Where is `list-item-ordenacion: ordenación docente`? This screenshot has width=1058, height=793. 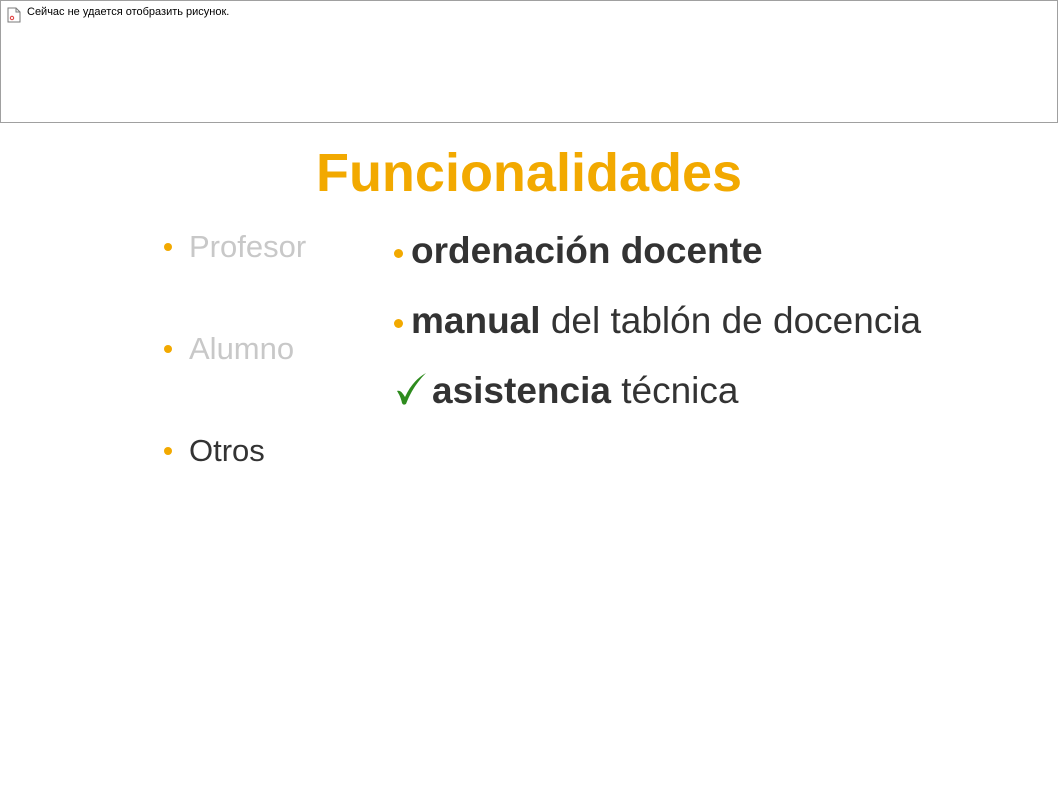 list-item-ordenacion: ordenación docente is located at coordinates (578, 251).